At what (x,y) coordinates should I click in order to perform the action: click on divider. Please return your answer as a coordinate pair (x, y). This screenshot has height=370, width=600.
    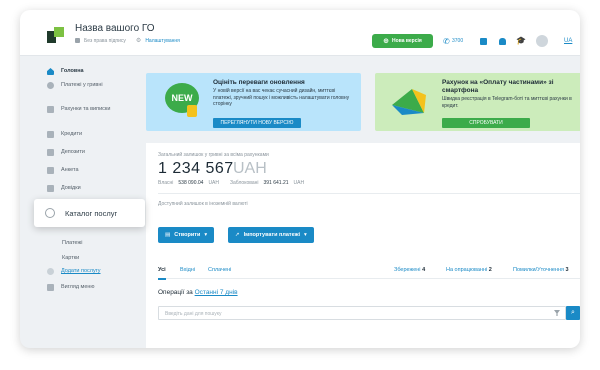
    Looking at the image, I should click on (369, 193).